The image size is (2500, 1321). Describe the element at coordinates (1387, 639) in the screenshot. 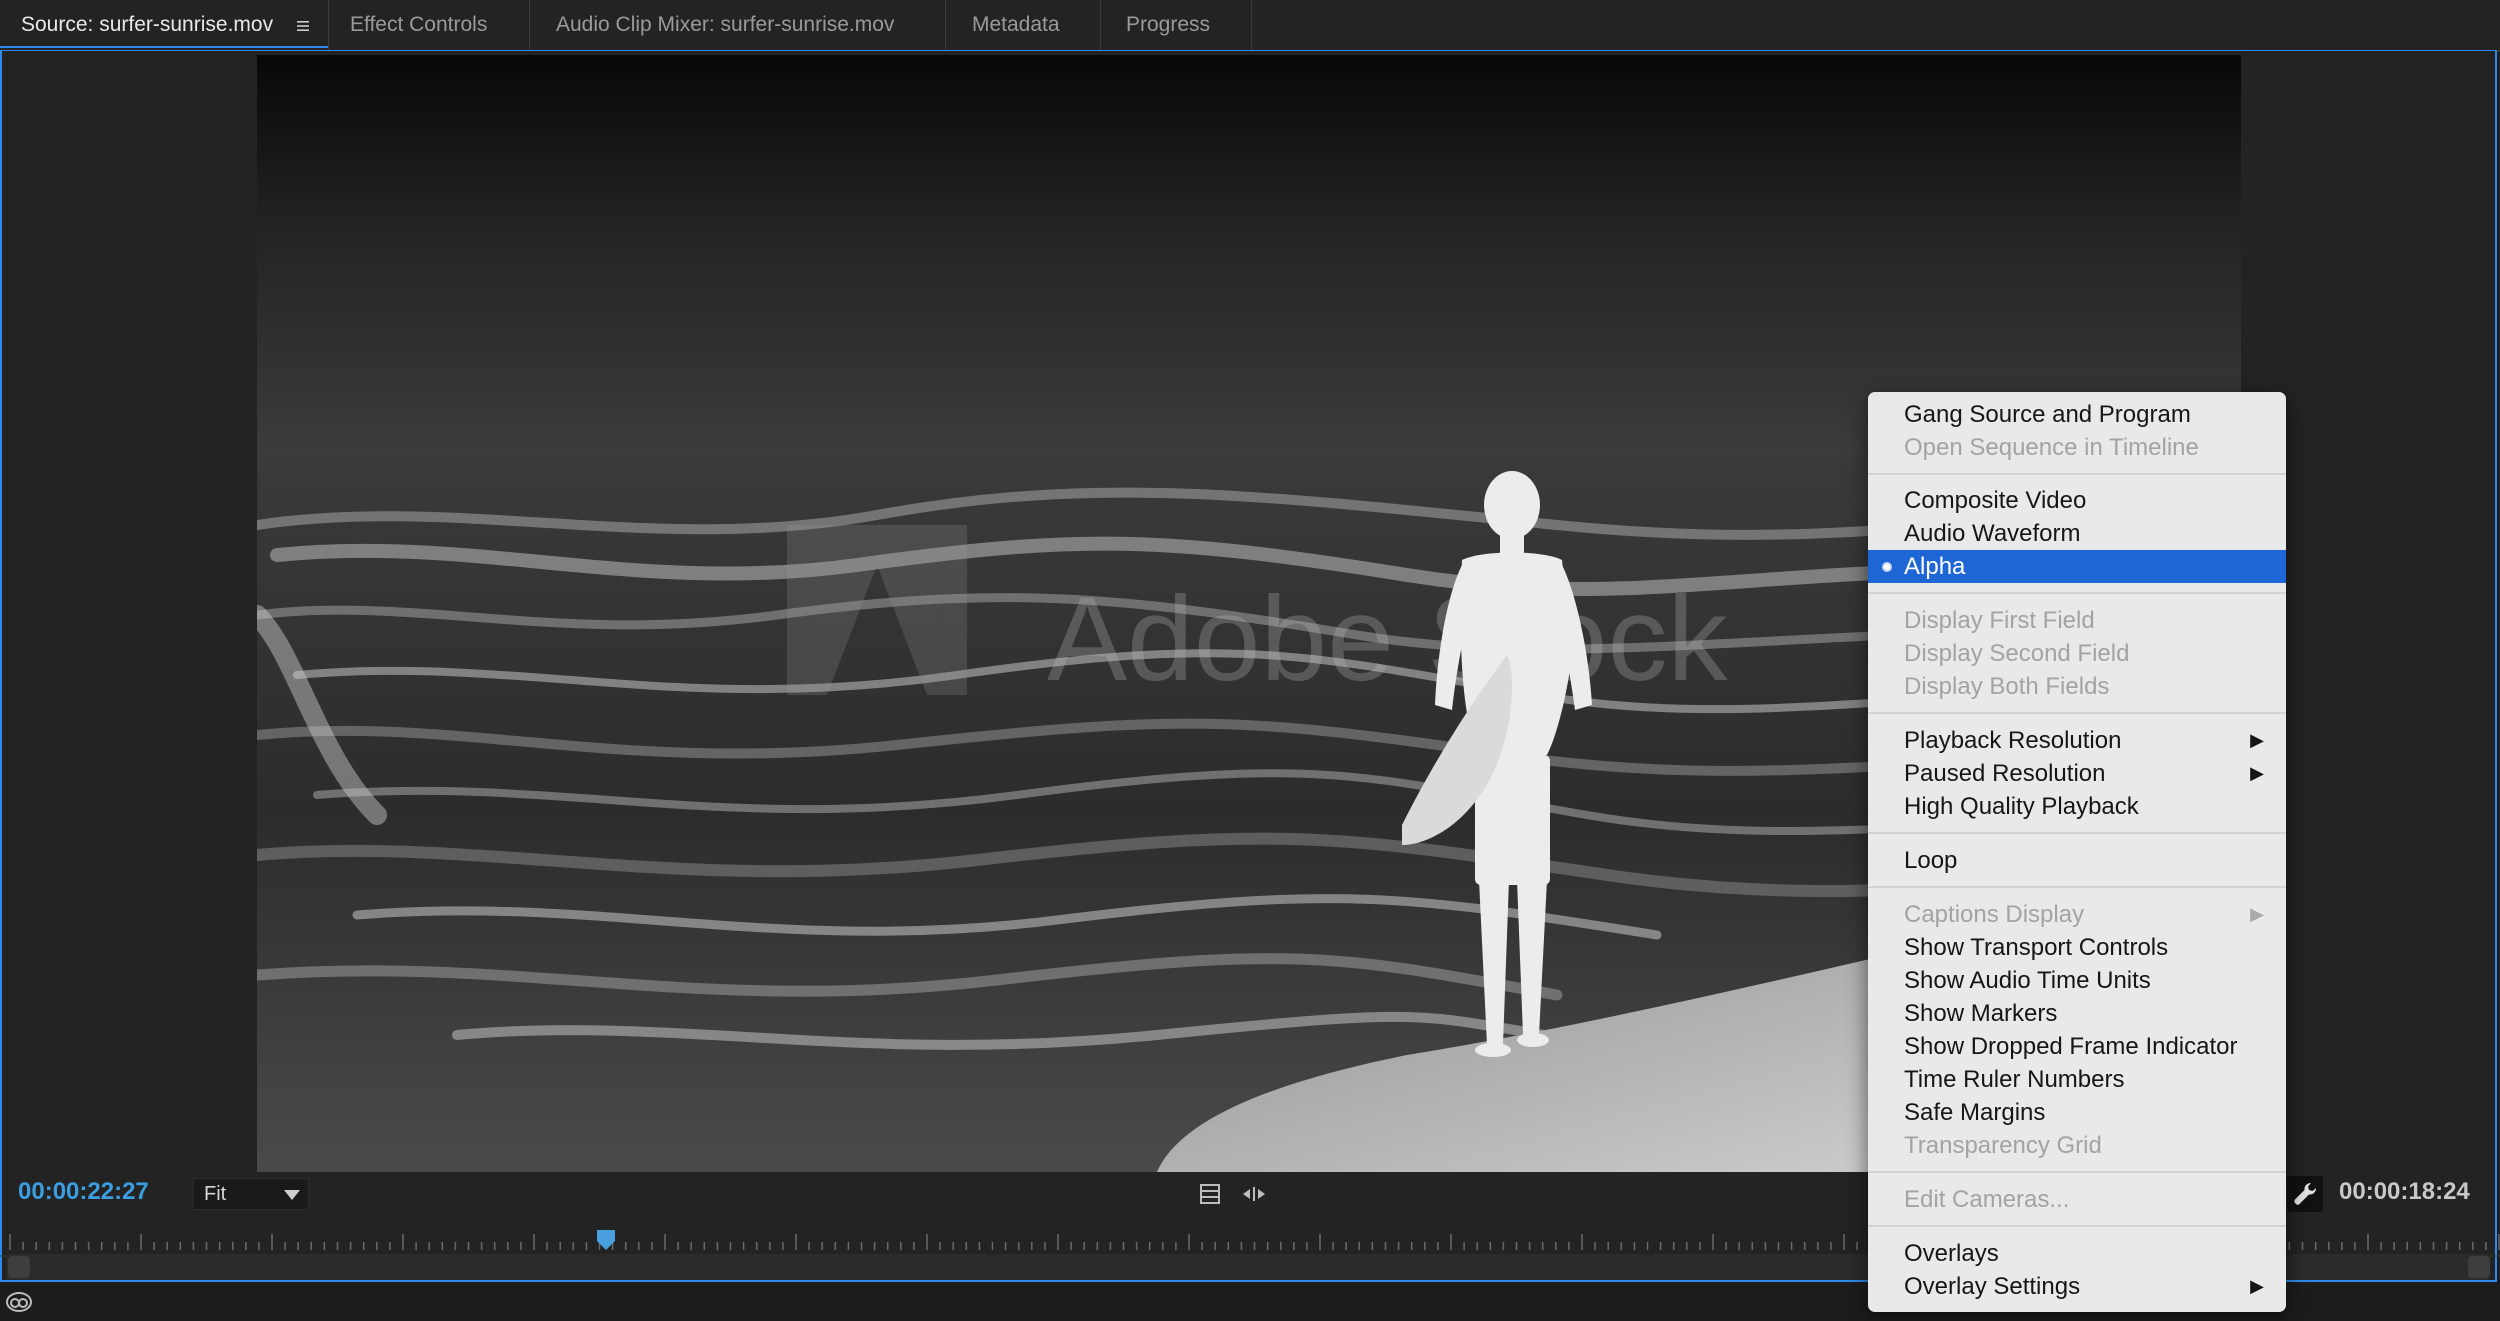

I see `watermark-text: Adobe Stock` at that location.